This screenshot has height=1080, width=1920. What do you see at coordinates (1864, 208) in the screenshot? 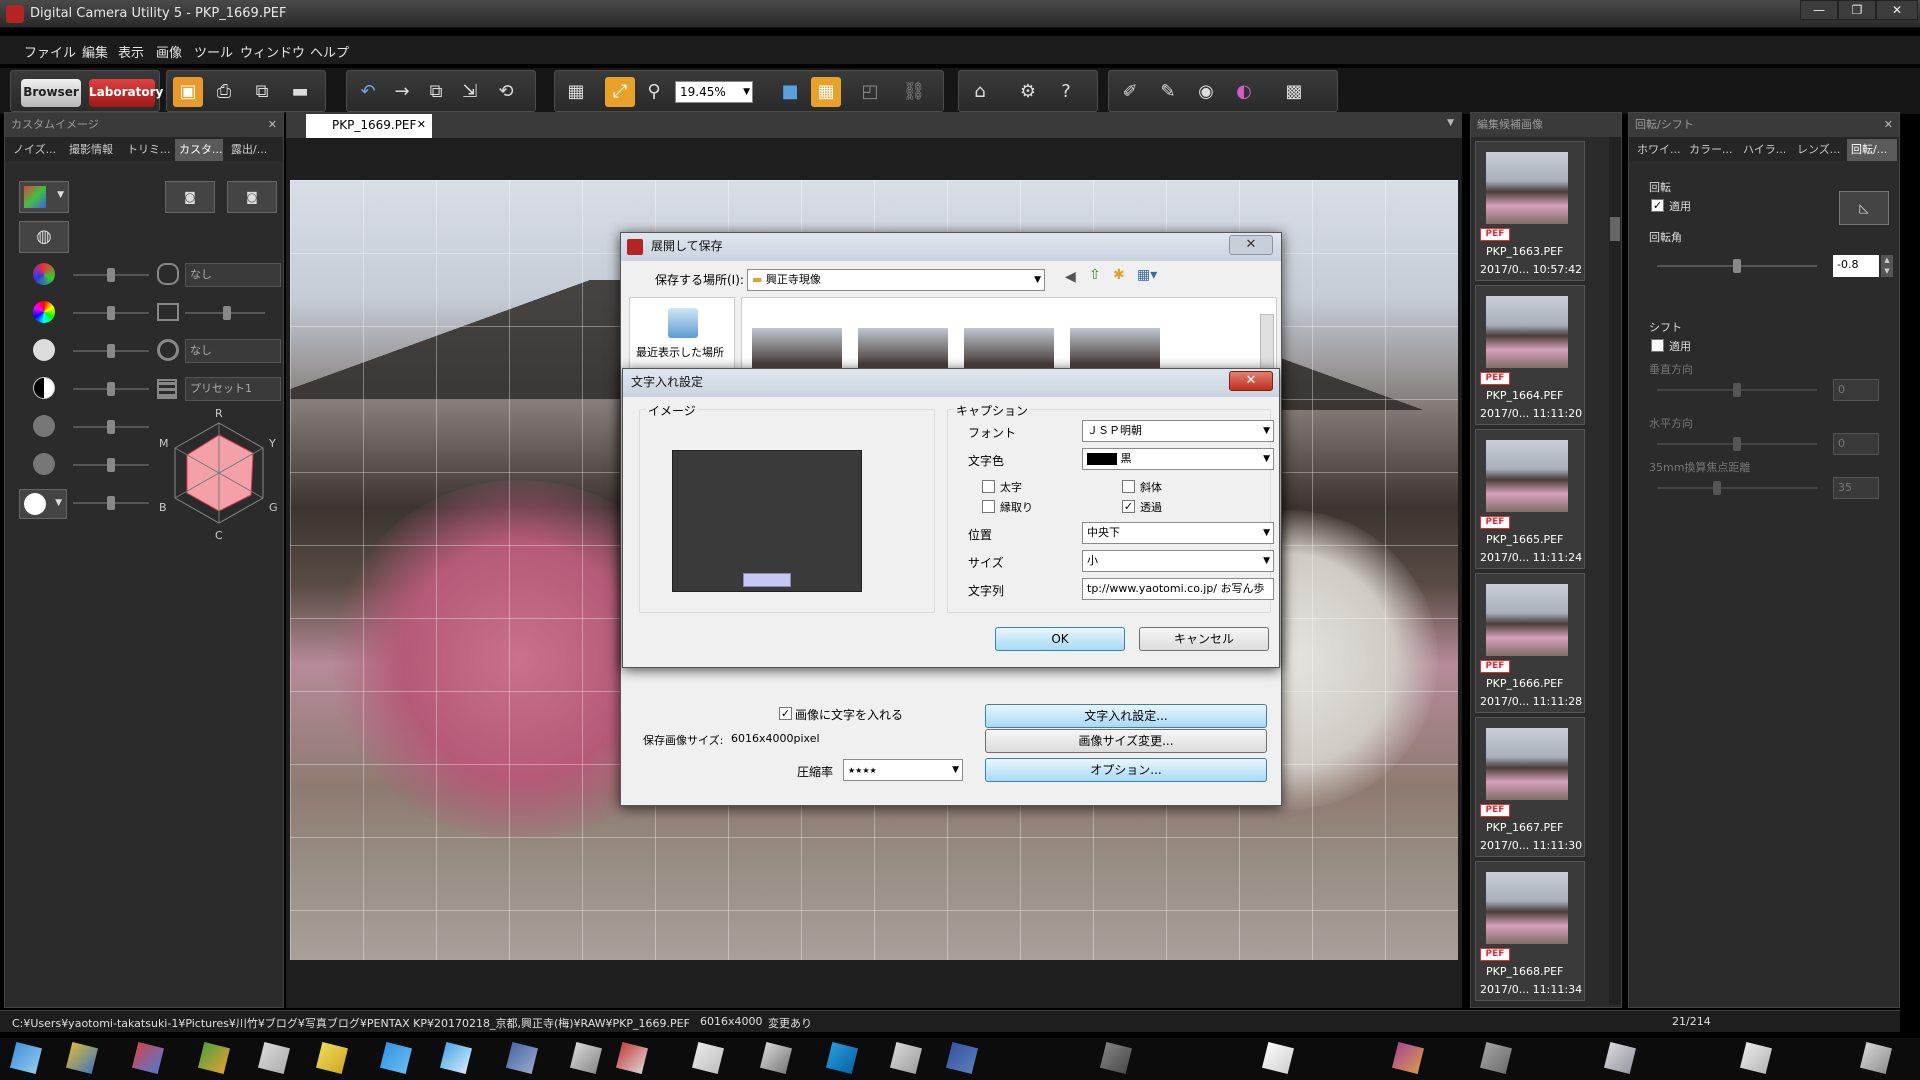
I see `level-button: ◺` at bounding box center [1864, 208].